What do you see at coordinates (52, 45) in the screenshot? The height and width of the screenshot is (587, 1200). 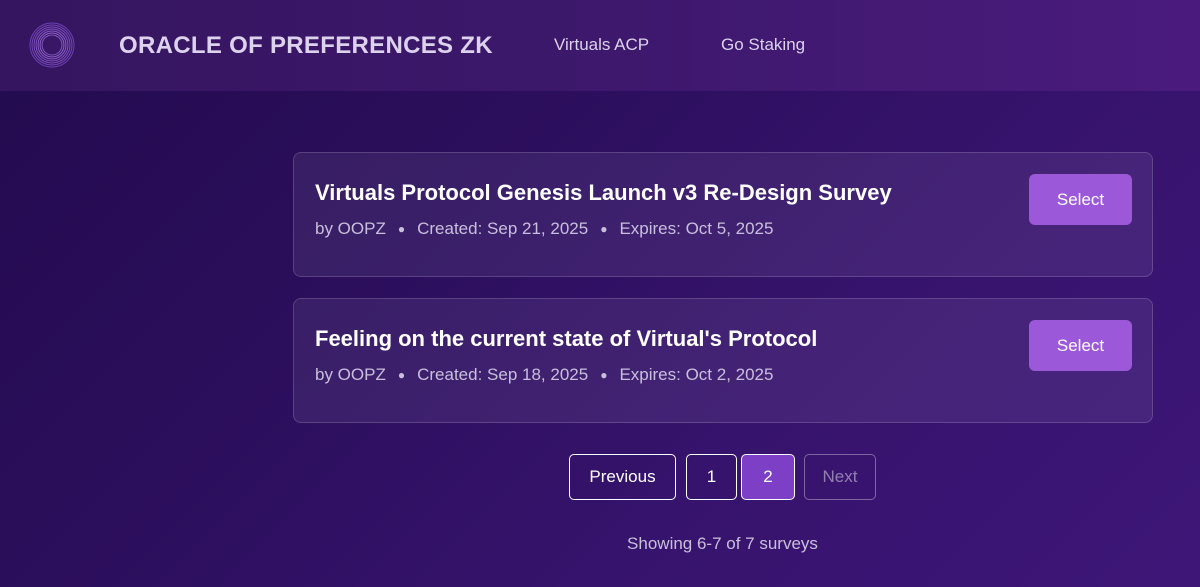 I see `concentric-rings-logo-icon` at bounding box center [52, 45].